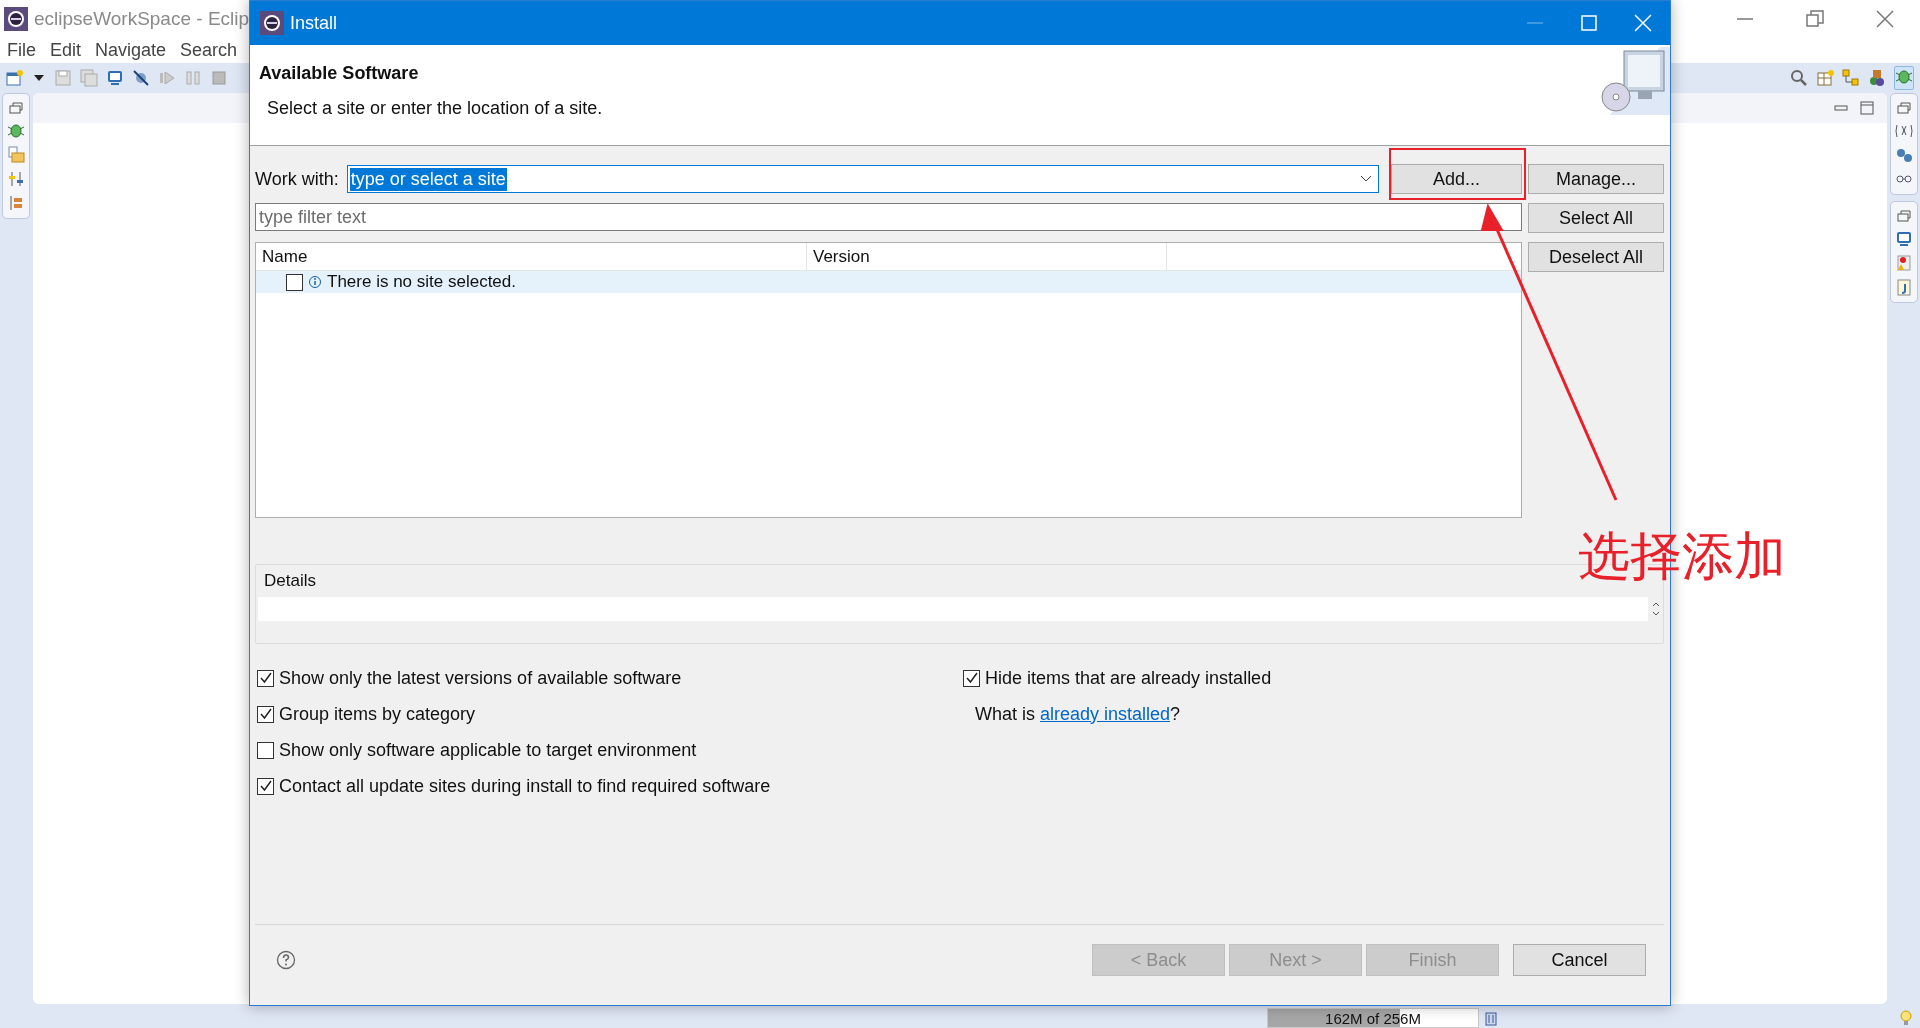 This screenshot has height=1028, width=1920. I want to click on wizard-button: Cancel, so click(1579, 960).